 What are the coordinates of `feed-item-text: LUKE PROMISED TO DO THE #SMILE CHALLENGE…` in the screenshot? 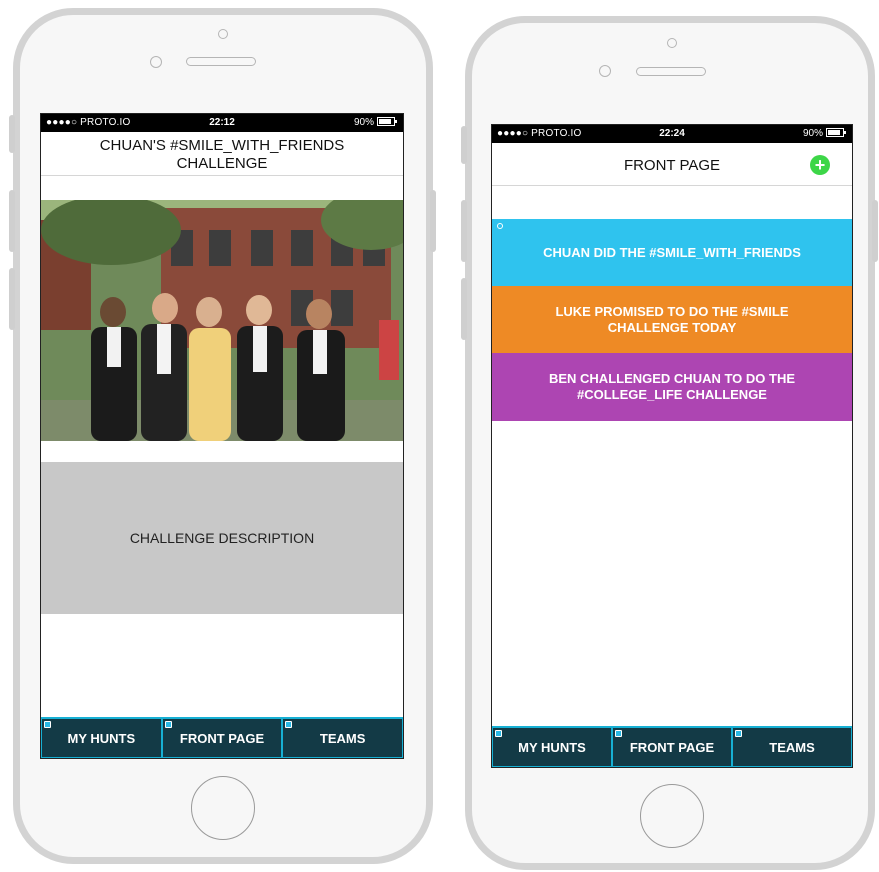 It's located at (672, 319).